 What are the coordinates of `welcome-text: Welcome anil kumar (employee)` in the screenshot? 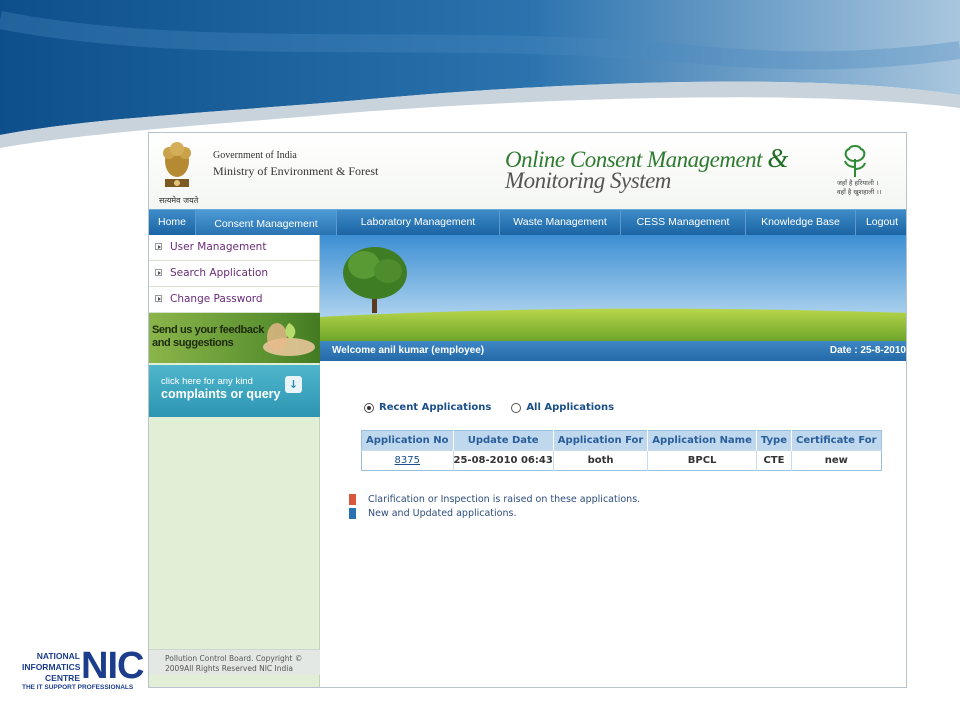 It's located at (408, 350).